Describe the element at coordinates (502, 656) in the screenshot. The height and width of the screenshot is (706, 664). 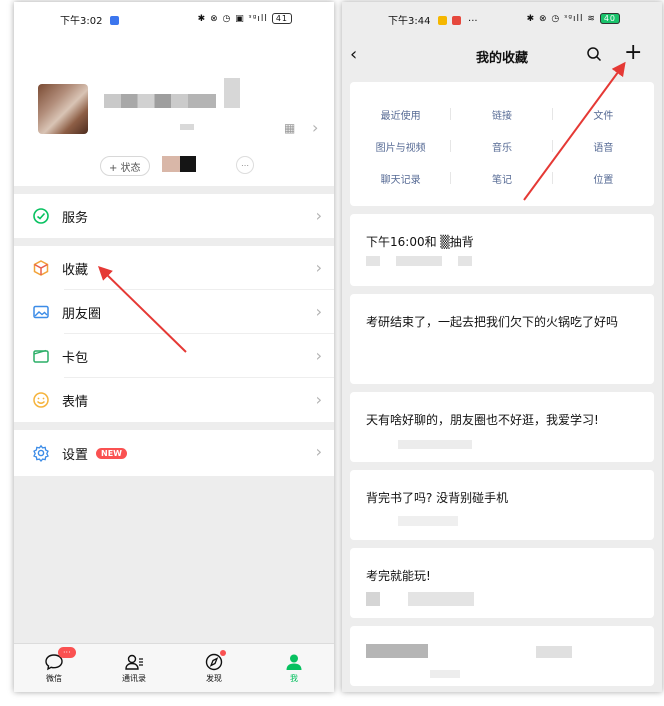
I see `favorite-item` at that location.